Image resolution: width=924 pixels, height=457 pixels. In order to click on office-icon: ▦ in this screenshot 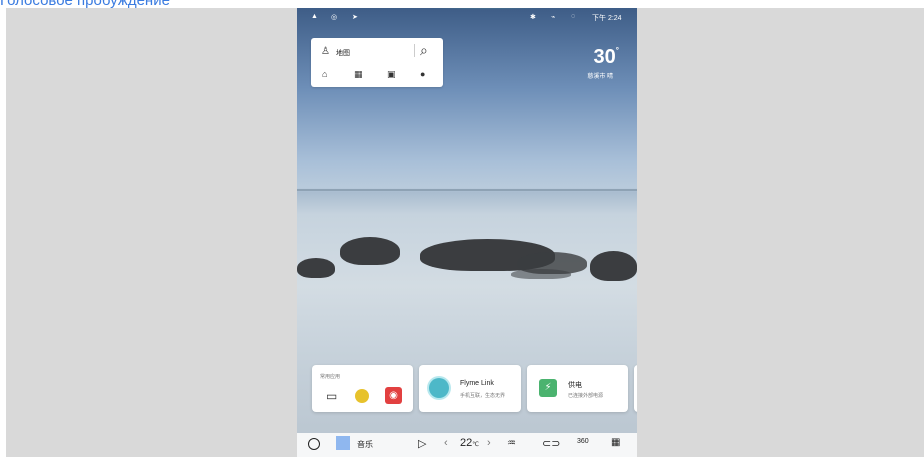, I will do `click(358, 74)`.